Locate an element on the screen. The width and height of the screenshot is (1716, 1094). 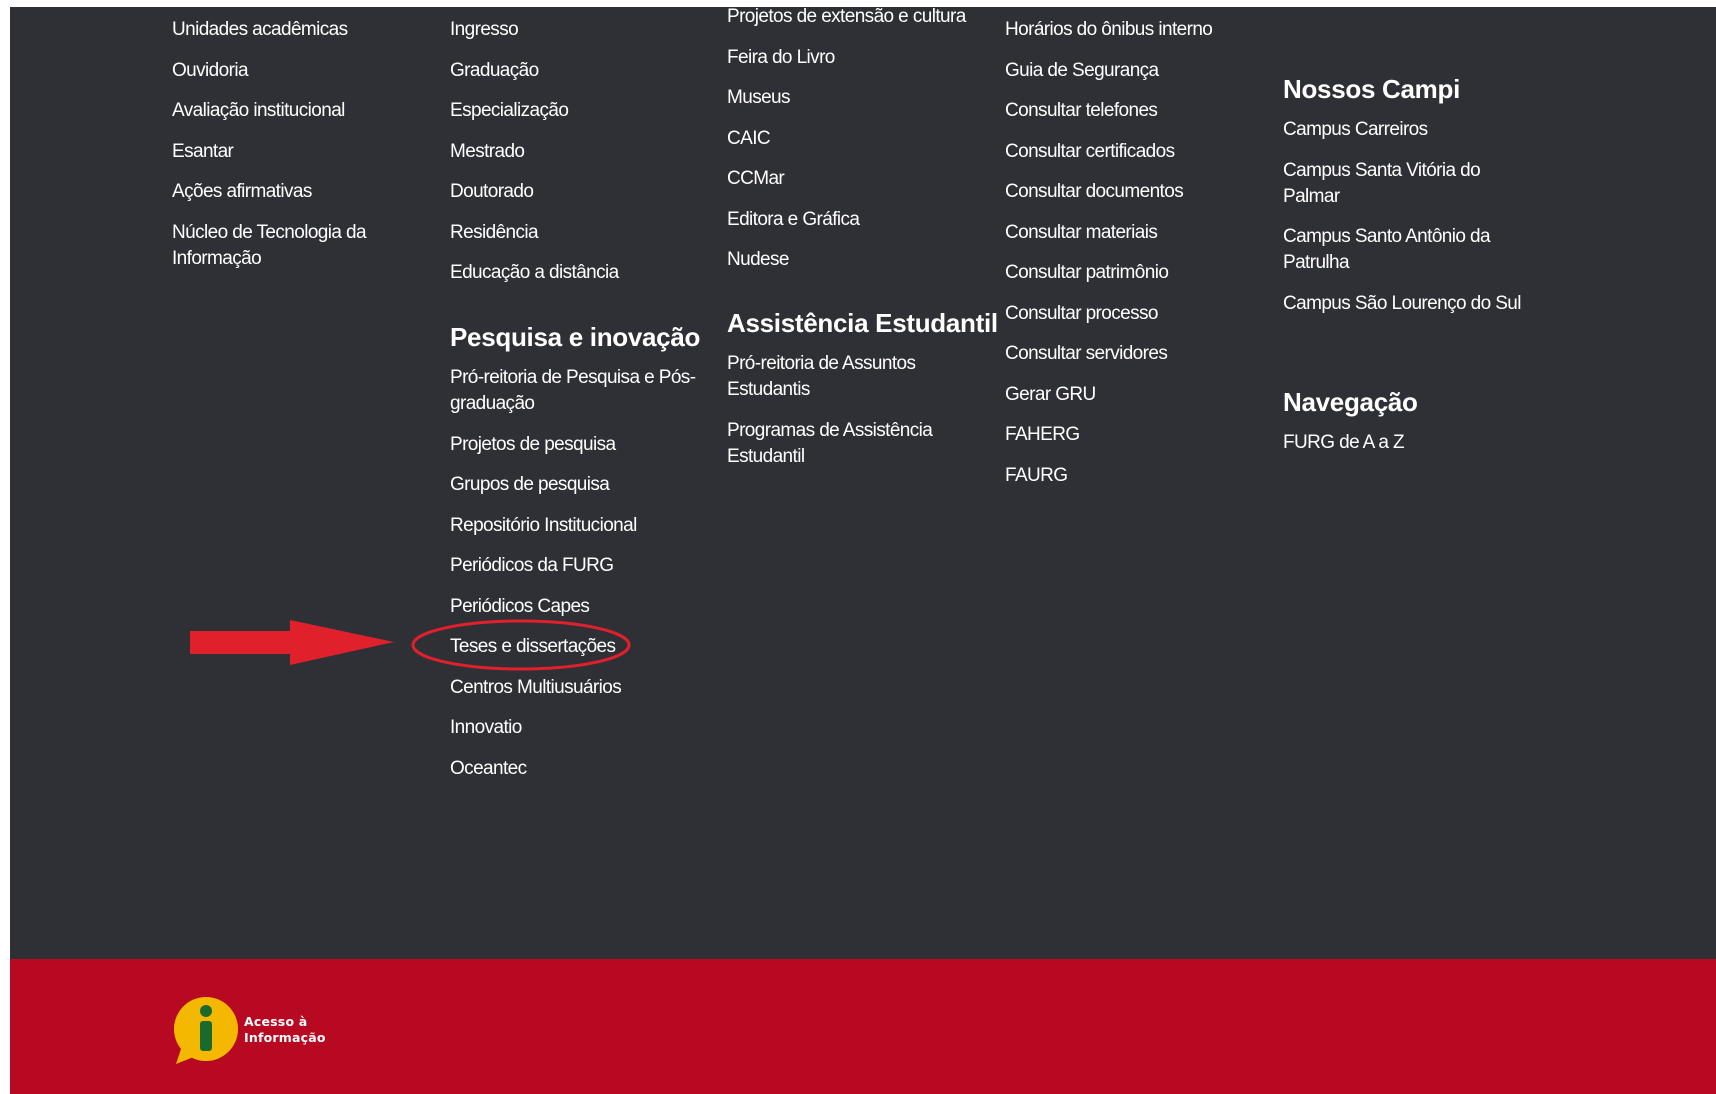
link-campus-santo-antonio: Campus Santo Antônio da Patrulha is located at coordinates (1398, 250).